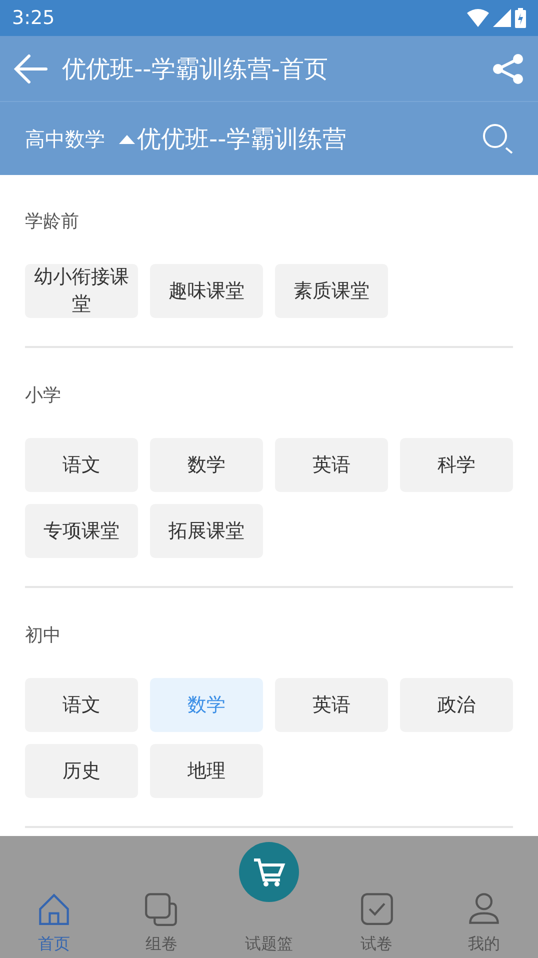  Describe the element at coordinates (206, 465) in the screenshot. I see `category-chip: 数学` at that location.